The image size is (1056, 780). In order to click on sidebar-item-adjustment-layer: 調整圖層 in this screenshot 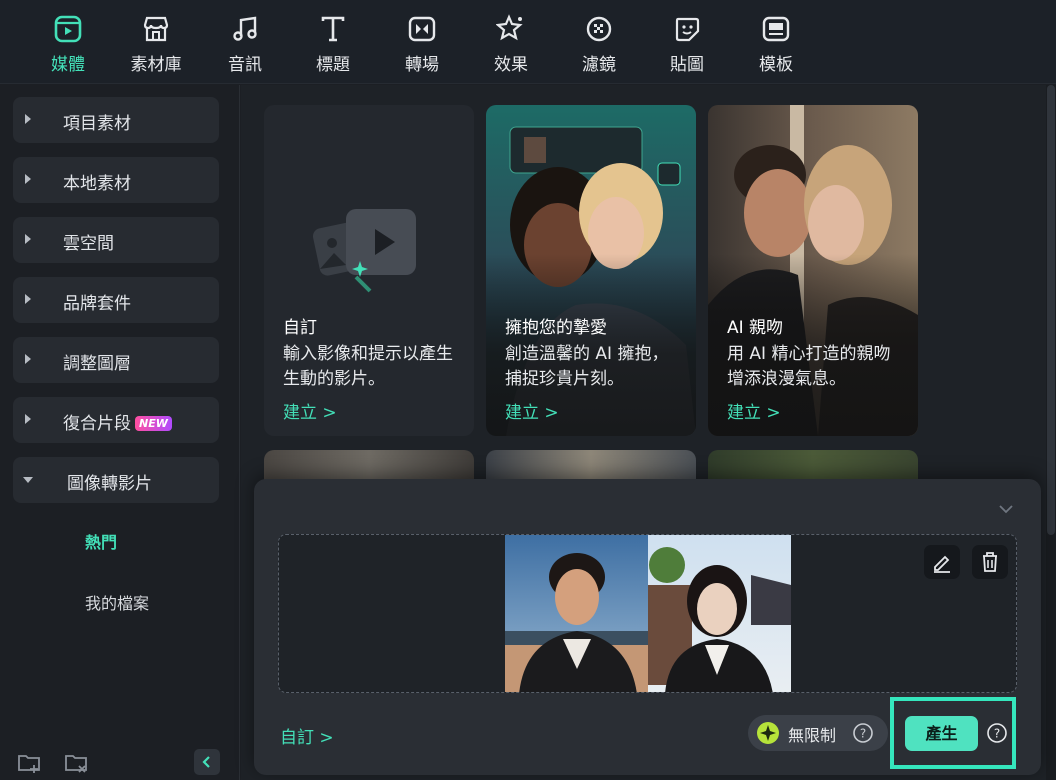, I will do `click(116, 360)`.